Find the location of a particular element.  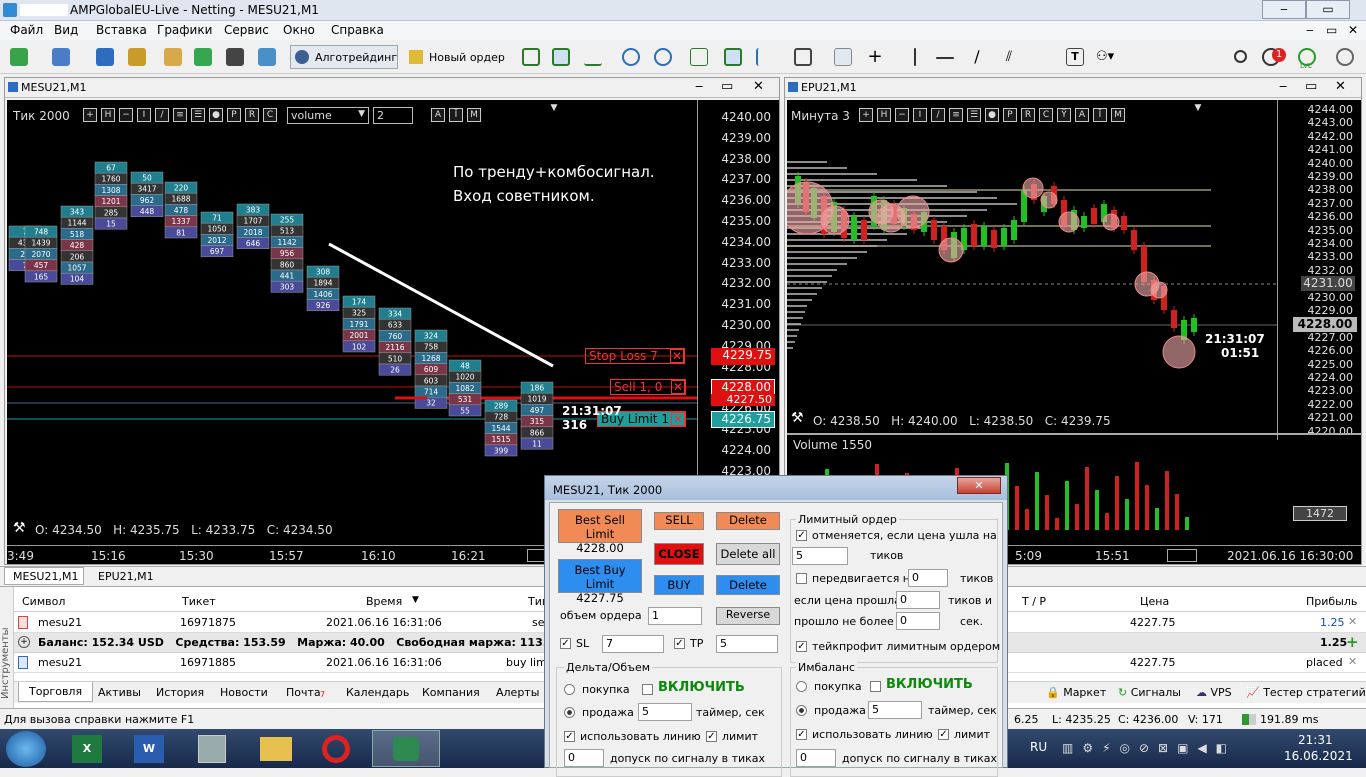

mdi-close: ✕ is located at coordinates (1353, 30).